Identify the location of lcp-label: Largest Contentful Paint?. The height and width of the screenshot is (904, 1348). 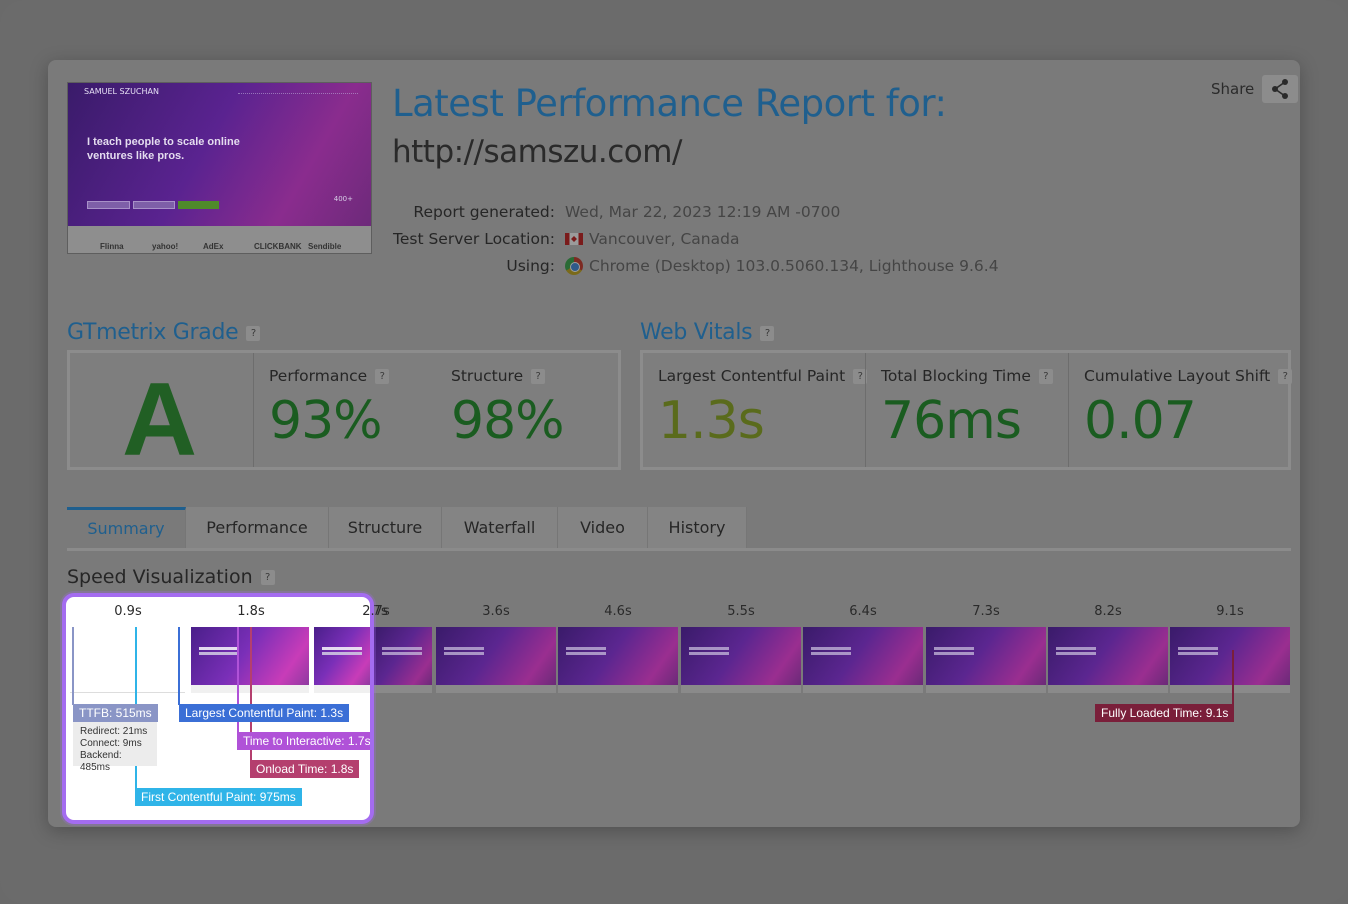
(763, 376).